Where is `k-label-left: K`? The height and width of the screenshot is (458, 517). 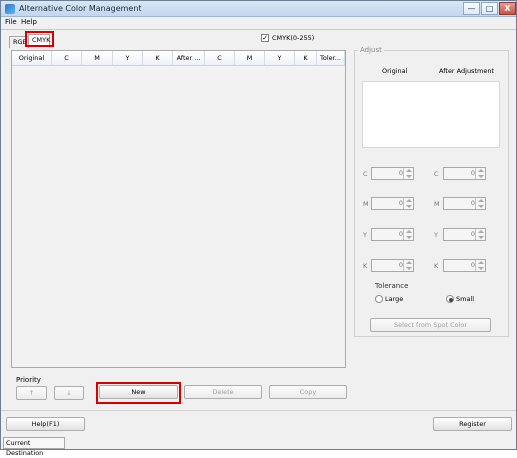
k-label-left: K is located at coordinates (365, 266).